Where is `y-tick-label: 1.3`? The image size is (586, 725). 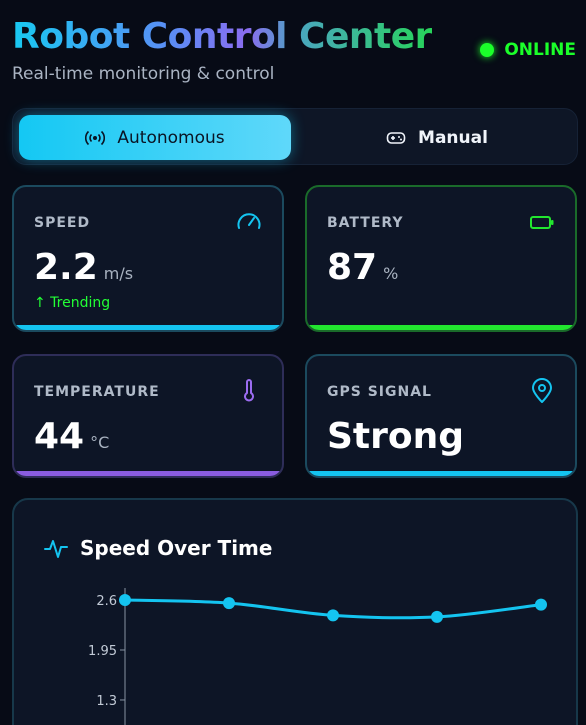 y-tick-label: 1.3 is located at coordinates (106, 701).